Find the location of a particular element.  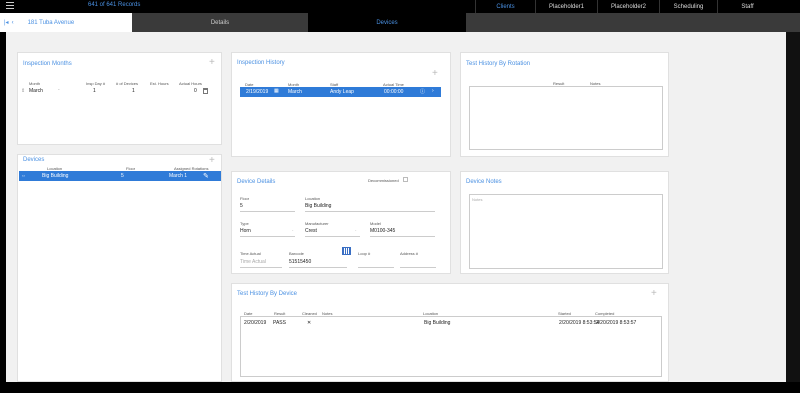

manufacturer-dropdown-icon: - is located at coordinates (355, 229).